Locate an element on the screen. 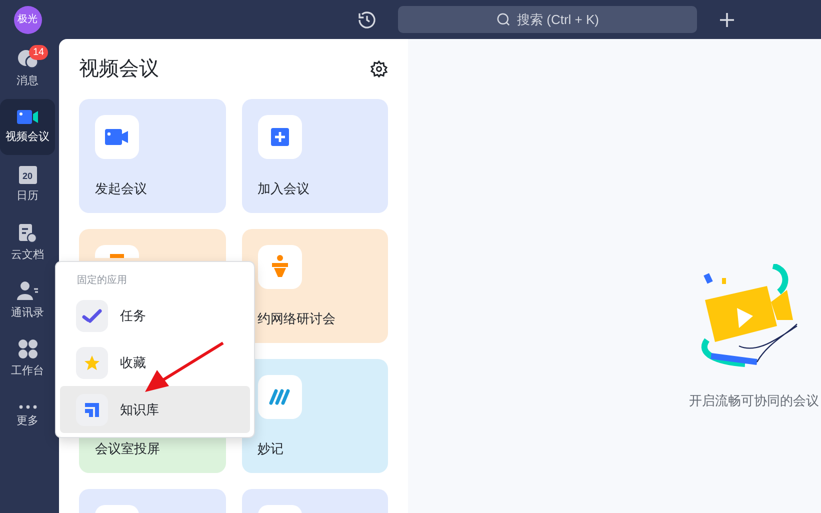 The image size is (821, 513). history-icon is located at coordinates (367, 20).